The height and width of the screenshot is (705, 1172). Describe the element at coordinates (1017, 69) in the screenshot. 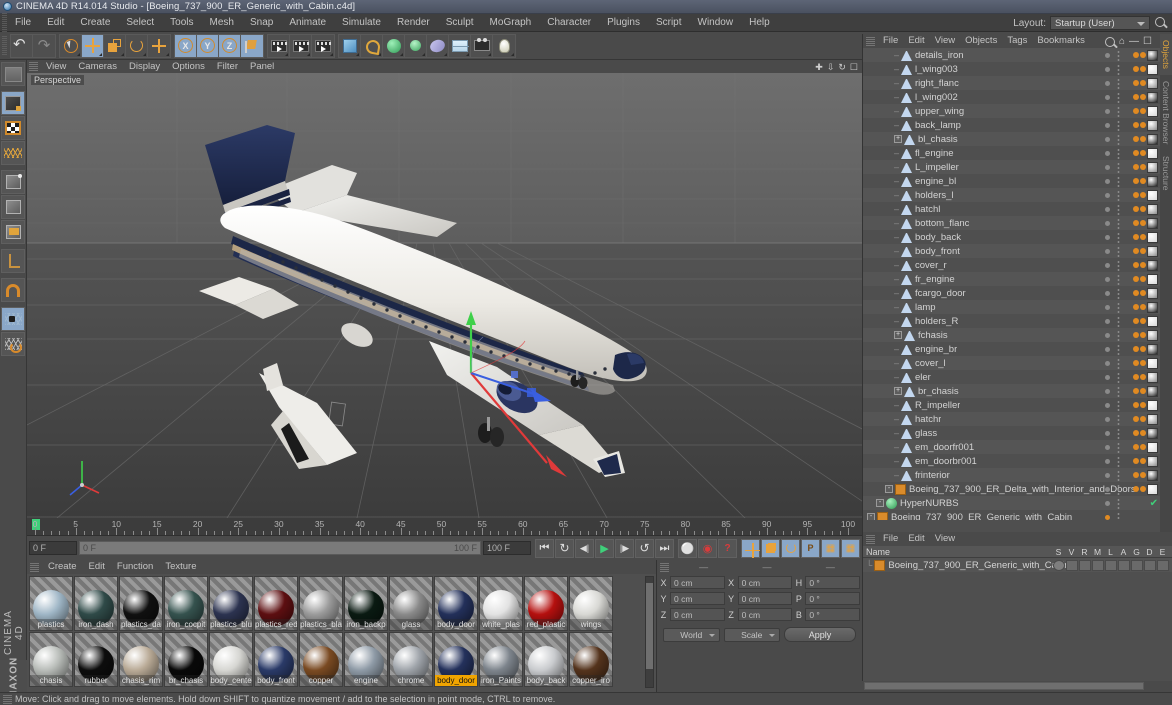

I see `object-tree-row: – l_wing003` at that location.